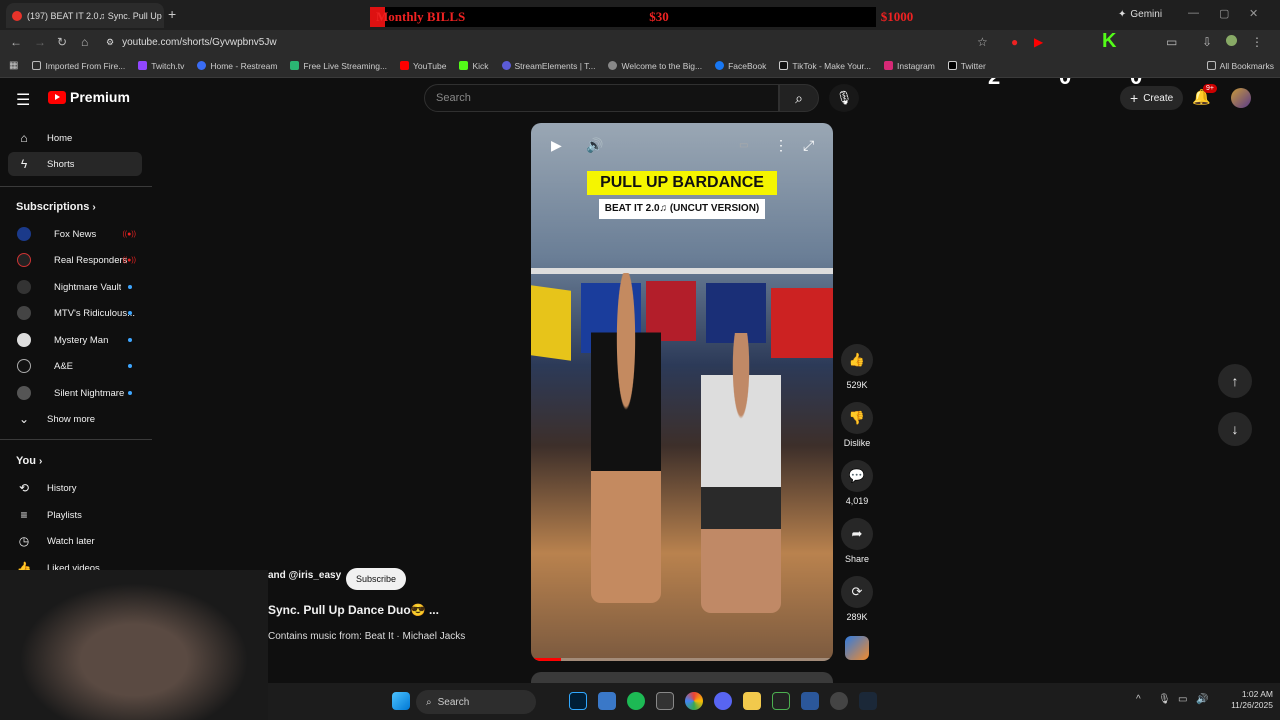  What do you see at coordinates (75, 287) in the screenshot?
I see `subscription-nightmare-vault: Nightmare Vault` at bounding box center [75, 287].